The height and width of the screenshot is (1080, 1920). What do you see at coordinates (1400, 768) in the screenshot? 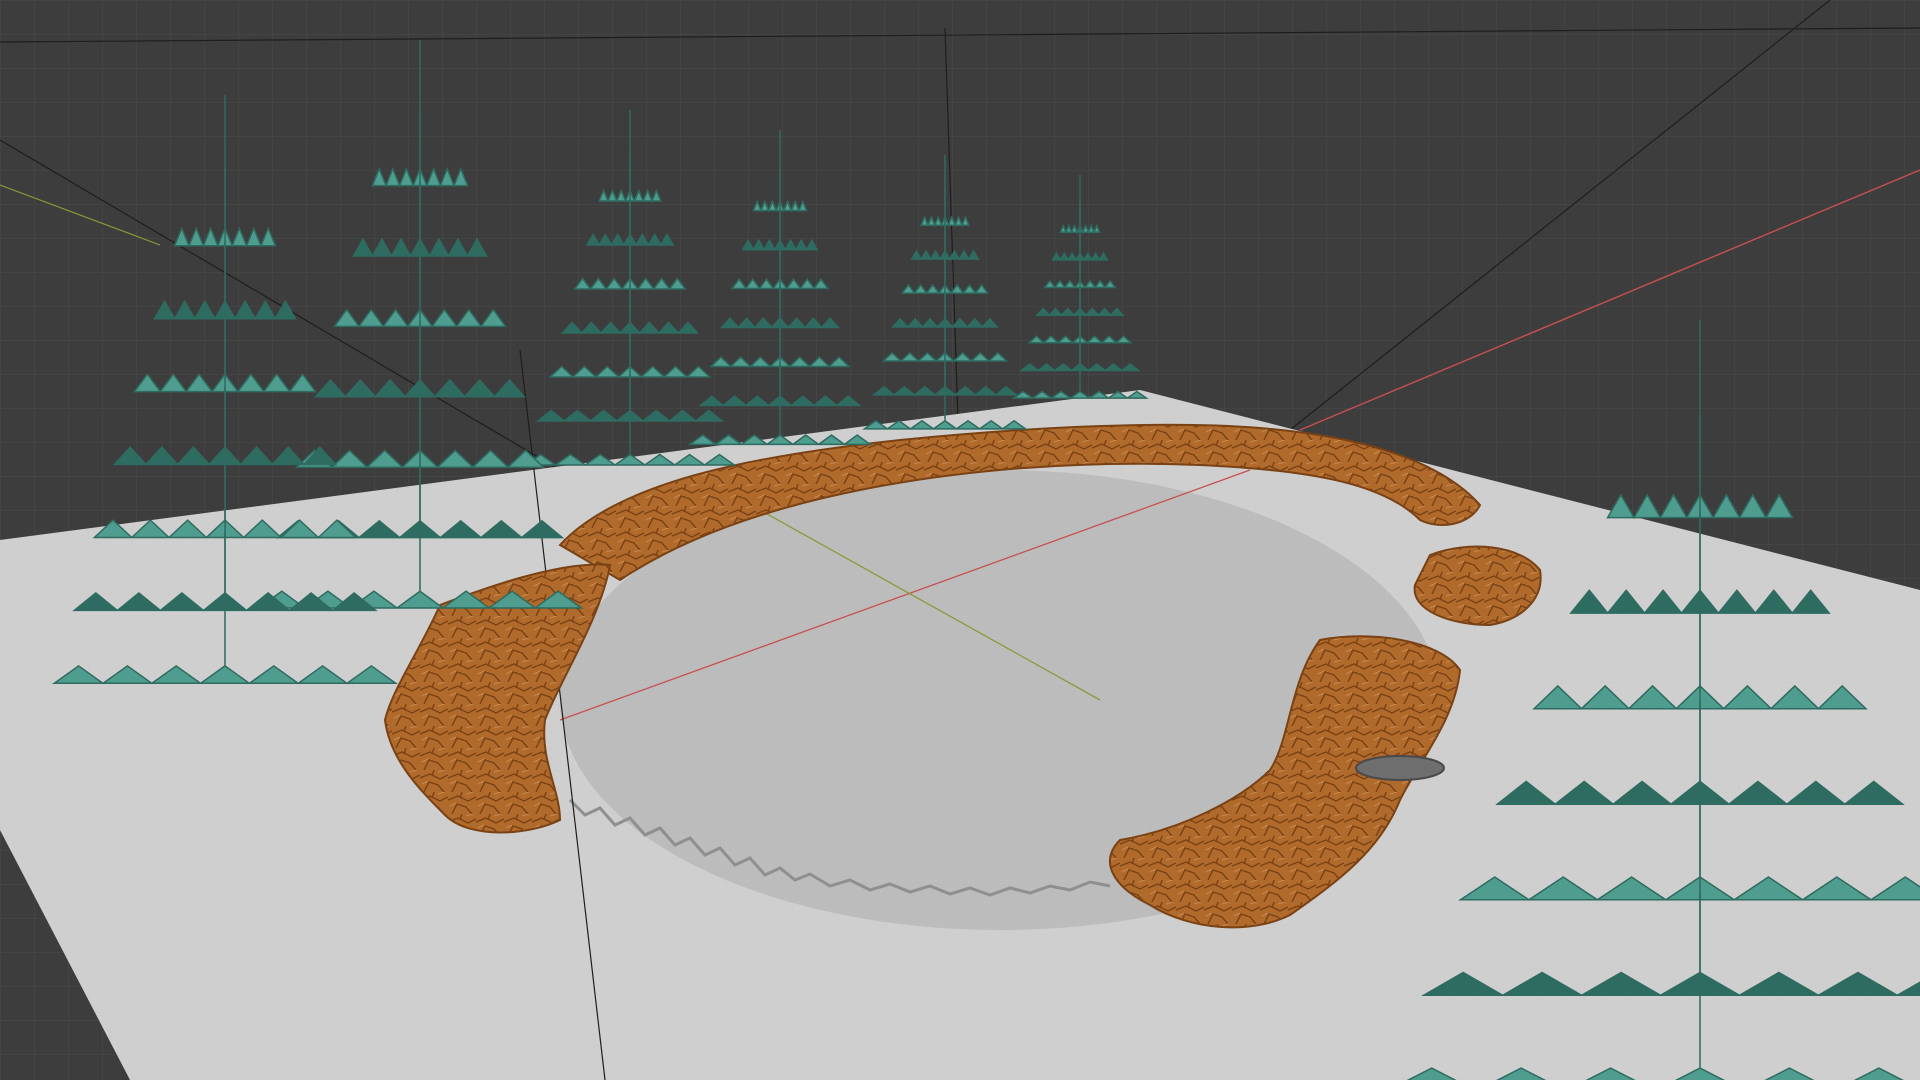
I see `boulder` at bounding box center [1400, 768].